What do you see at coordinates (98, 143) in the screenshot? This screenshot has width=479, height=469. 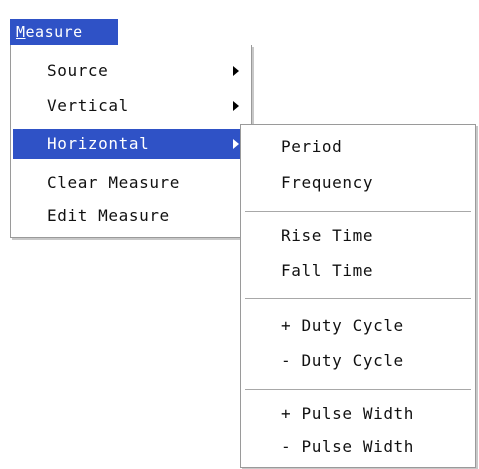 I see `menu-item-horizontal-label: Horizontal` at bounding box center [98, 143].